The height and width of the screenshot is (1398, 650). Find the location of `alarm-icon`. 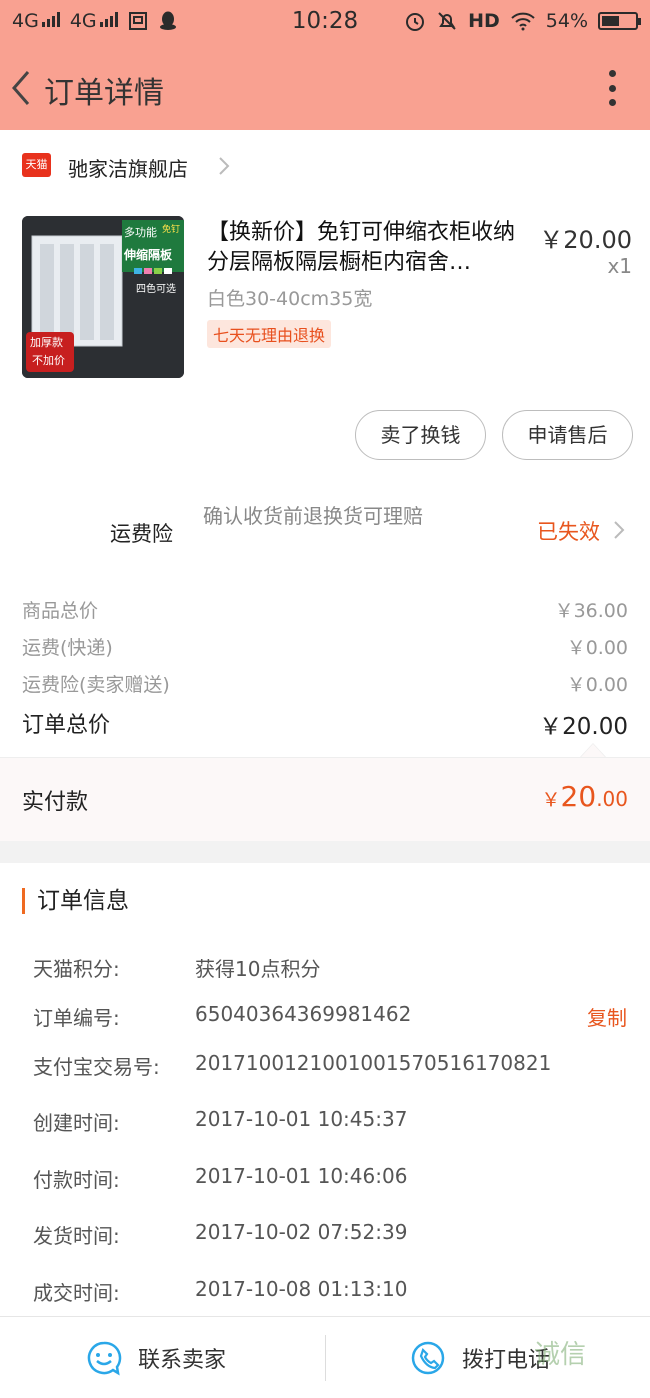

alarm-icon is located at coordinates (415, 22).